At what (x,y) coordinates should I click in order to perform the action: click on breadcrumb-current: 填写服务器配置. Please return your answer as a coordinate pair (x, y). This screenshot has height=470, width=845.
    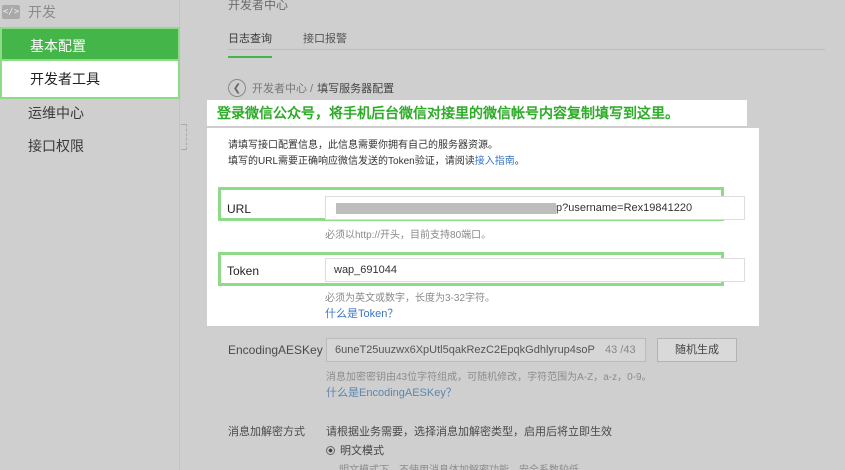
    Looking at the image, I should click on (356, 89).